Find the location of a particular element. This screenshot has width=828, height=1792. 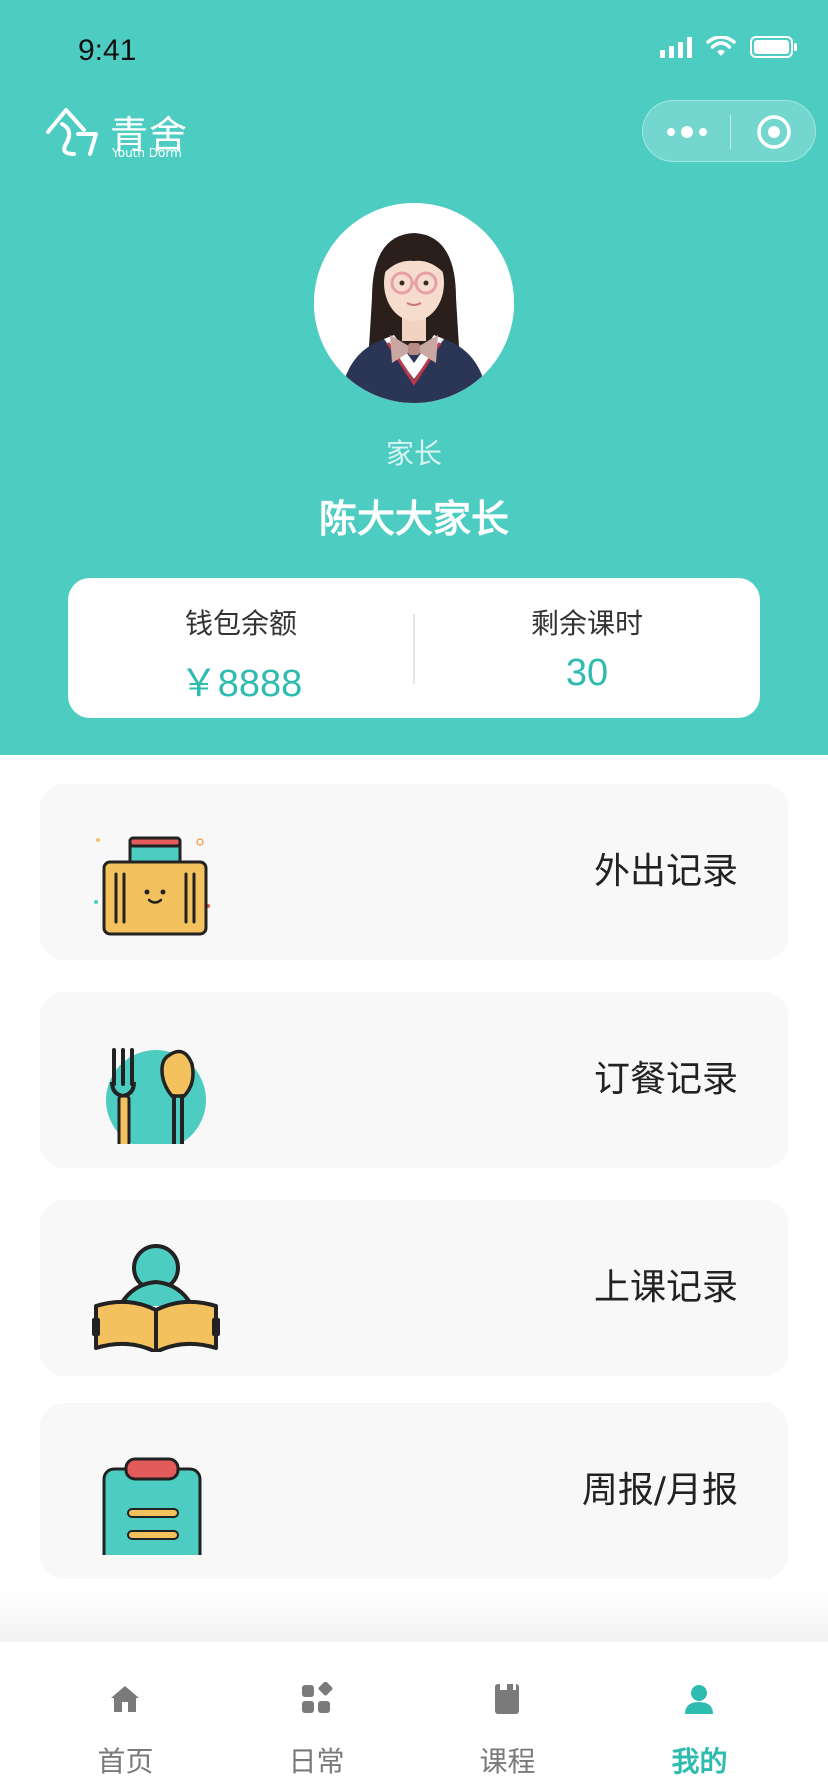

suitcase-icon is located at coordinates (162, 871).